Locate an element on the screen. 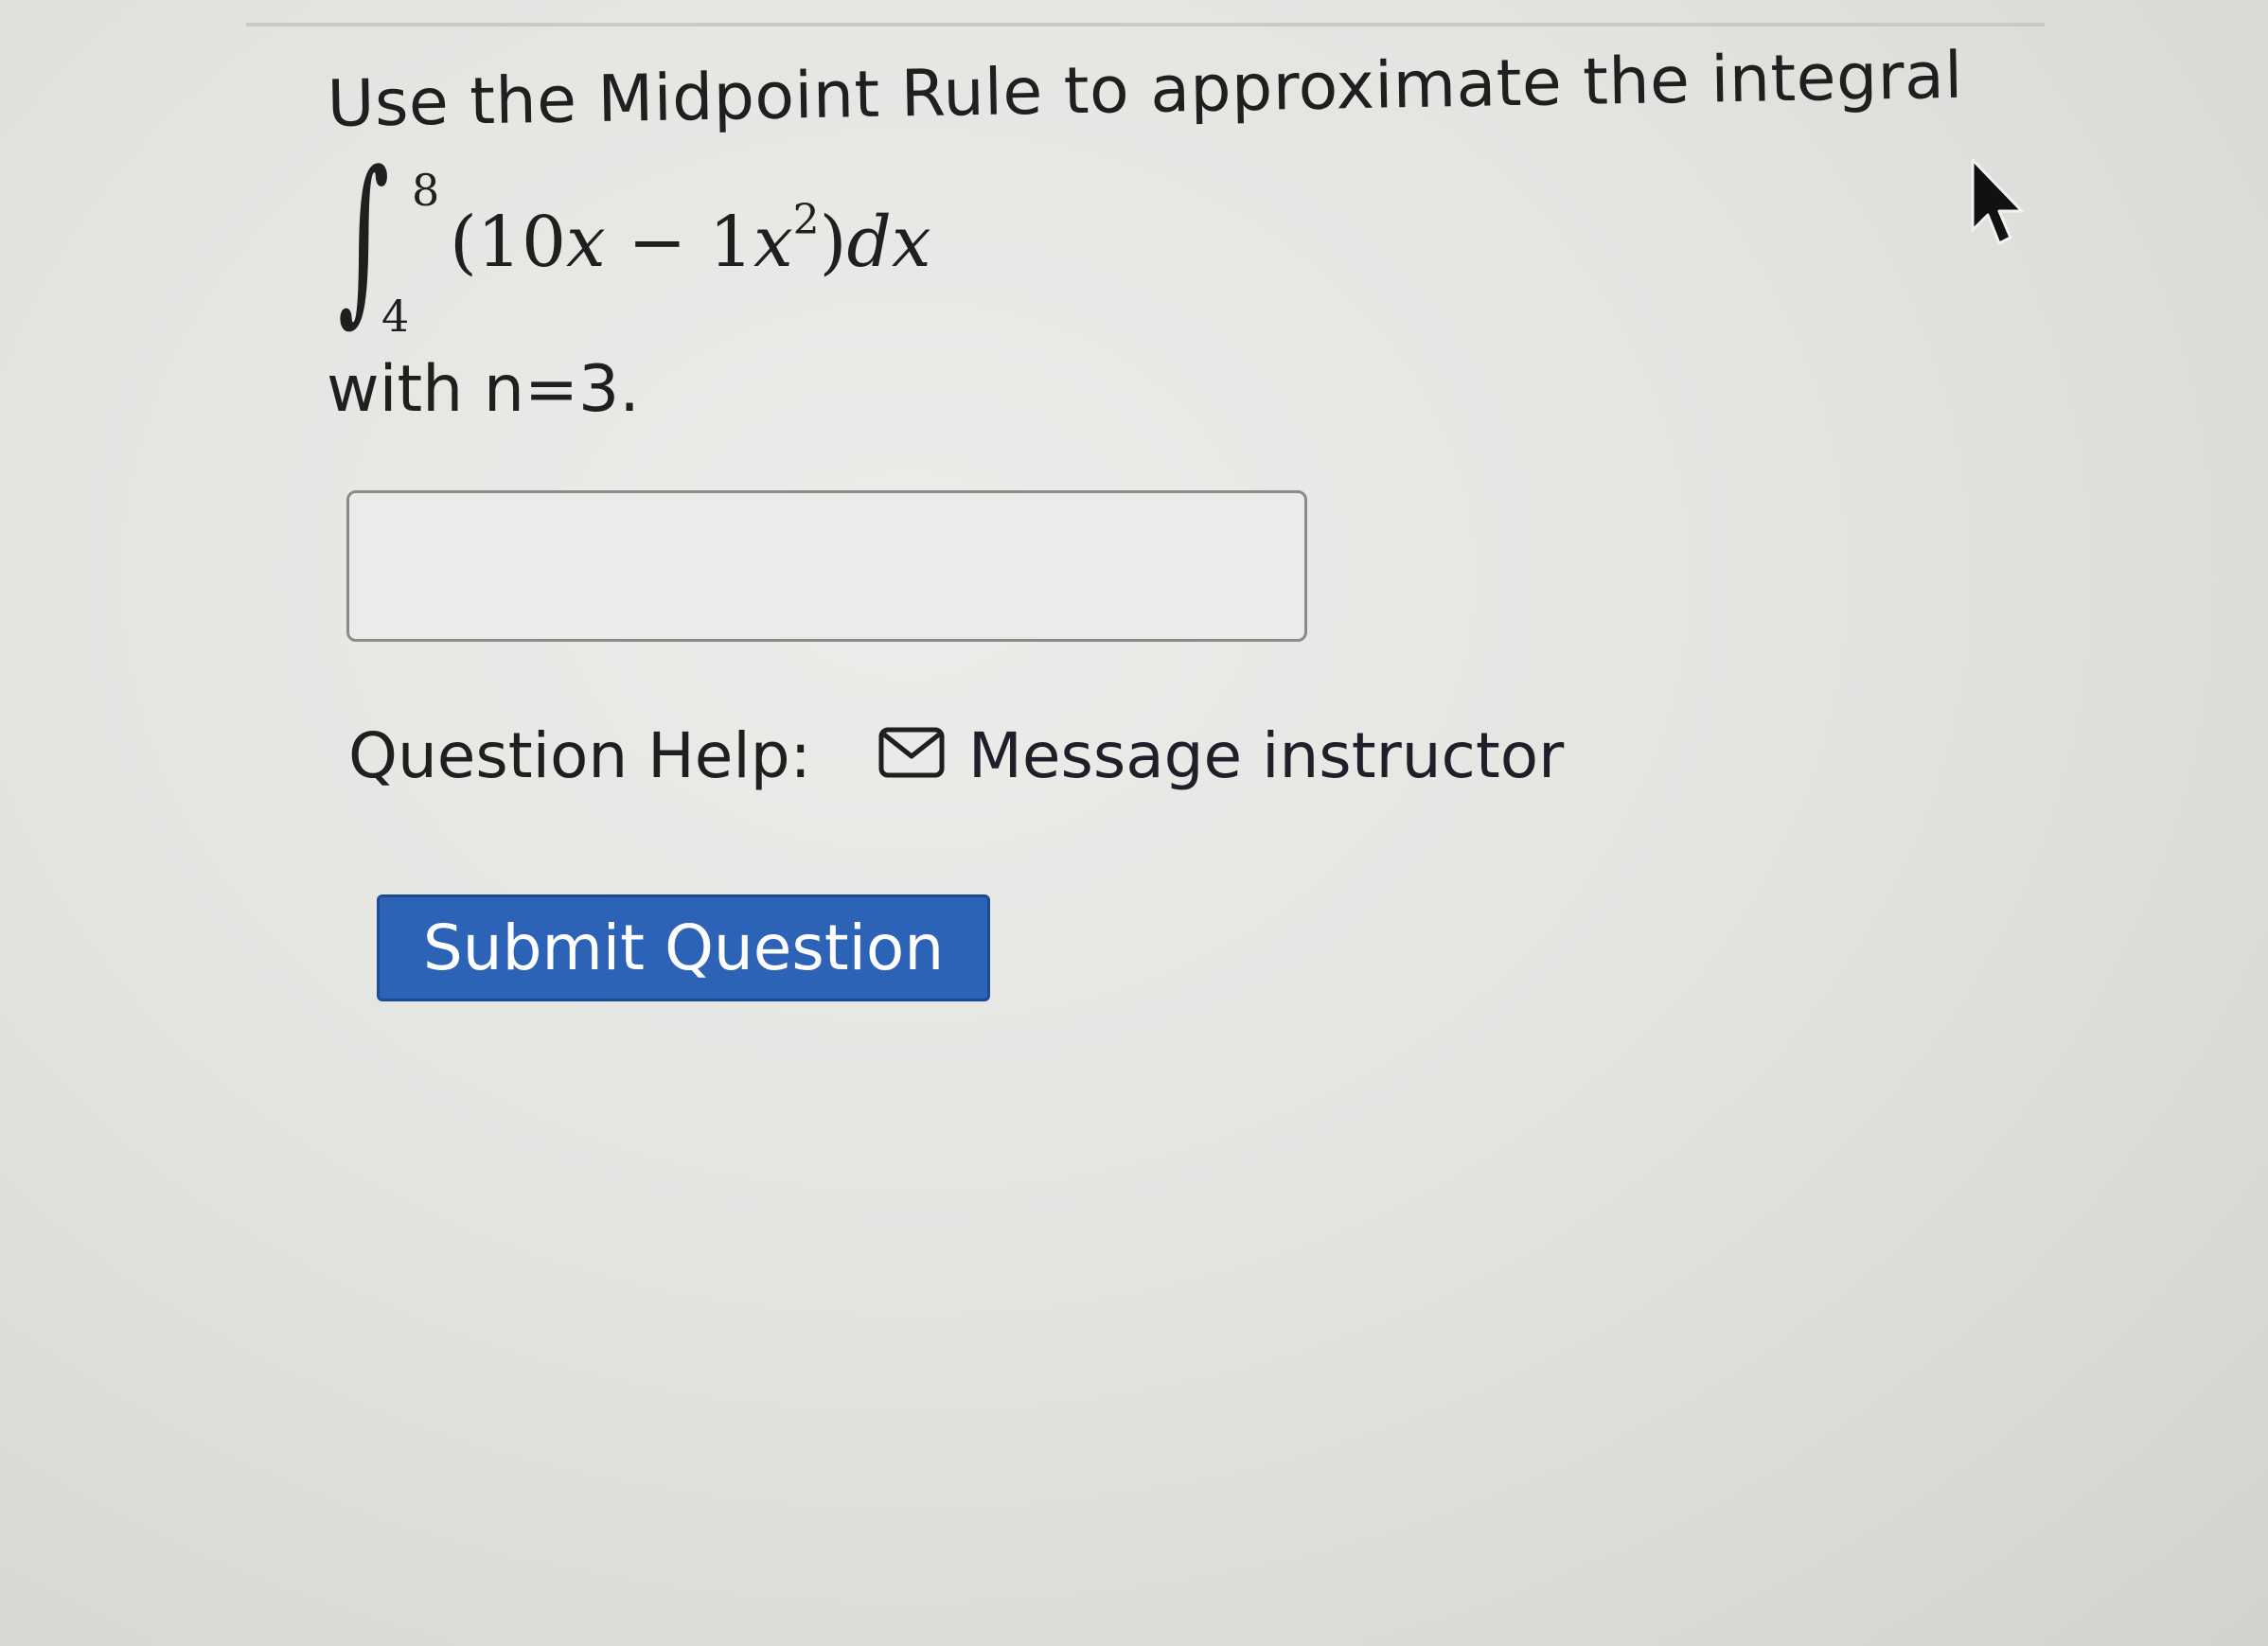 This screenshot has height=1646, width=2268. integral-expression: ∫ 8 4 (10x − 1x2)dx is located at coordinates (1178, 253).